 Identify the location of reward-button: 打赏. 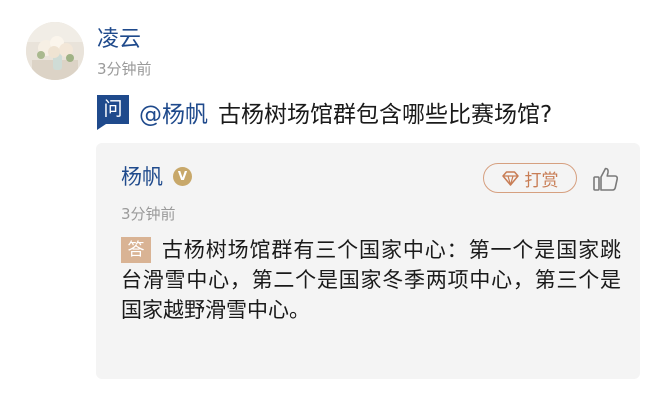
(530, 178).